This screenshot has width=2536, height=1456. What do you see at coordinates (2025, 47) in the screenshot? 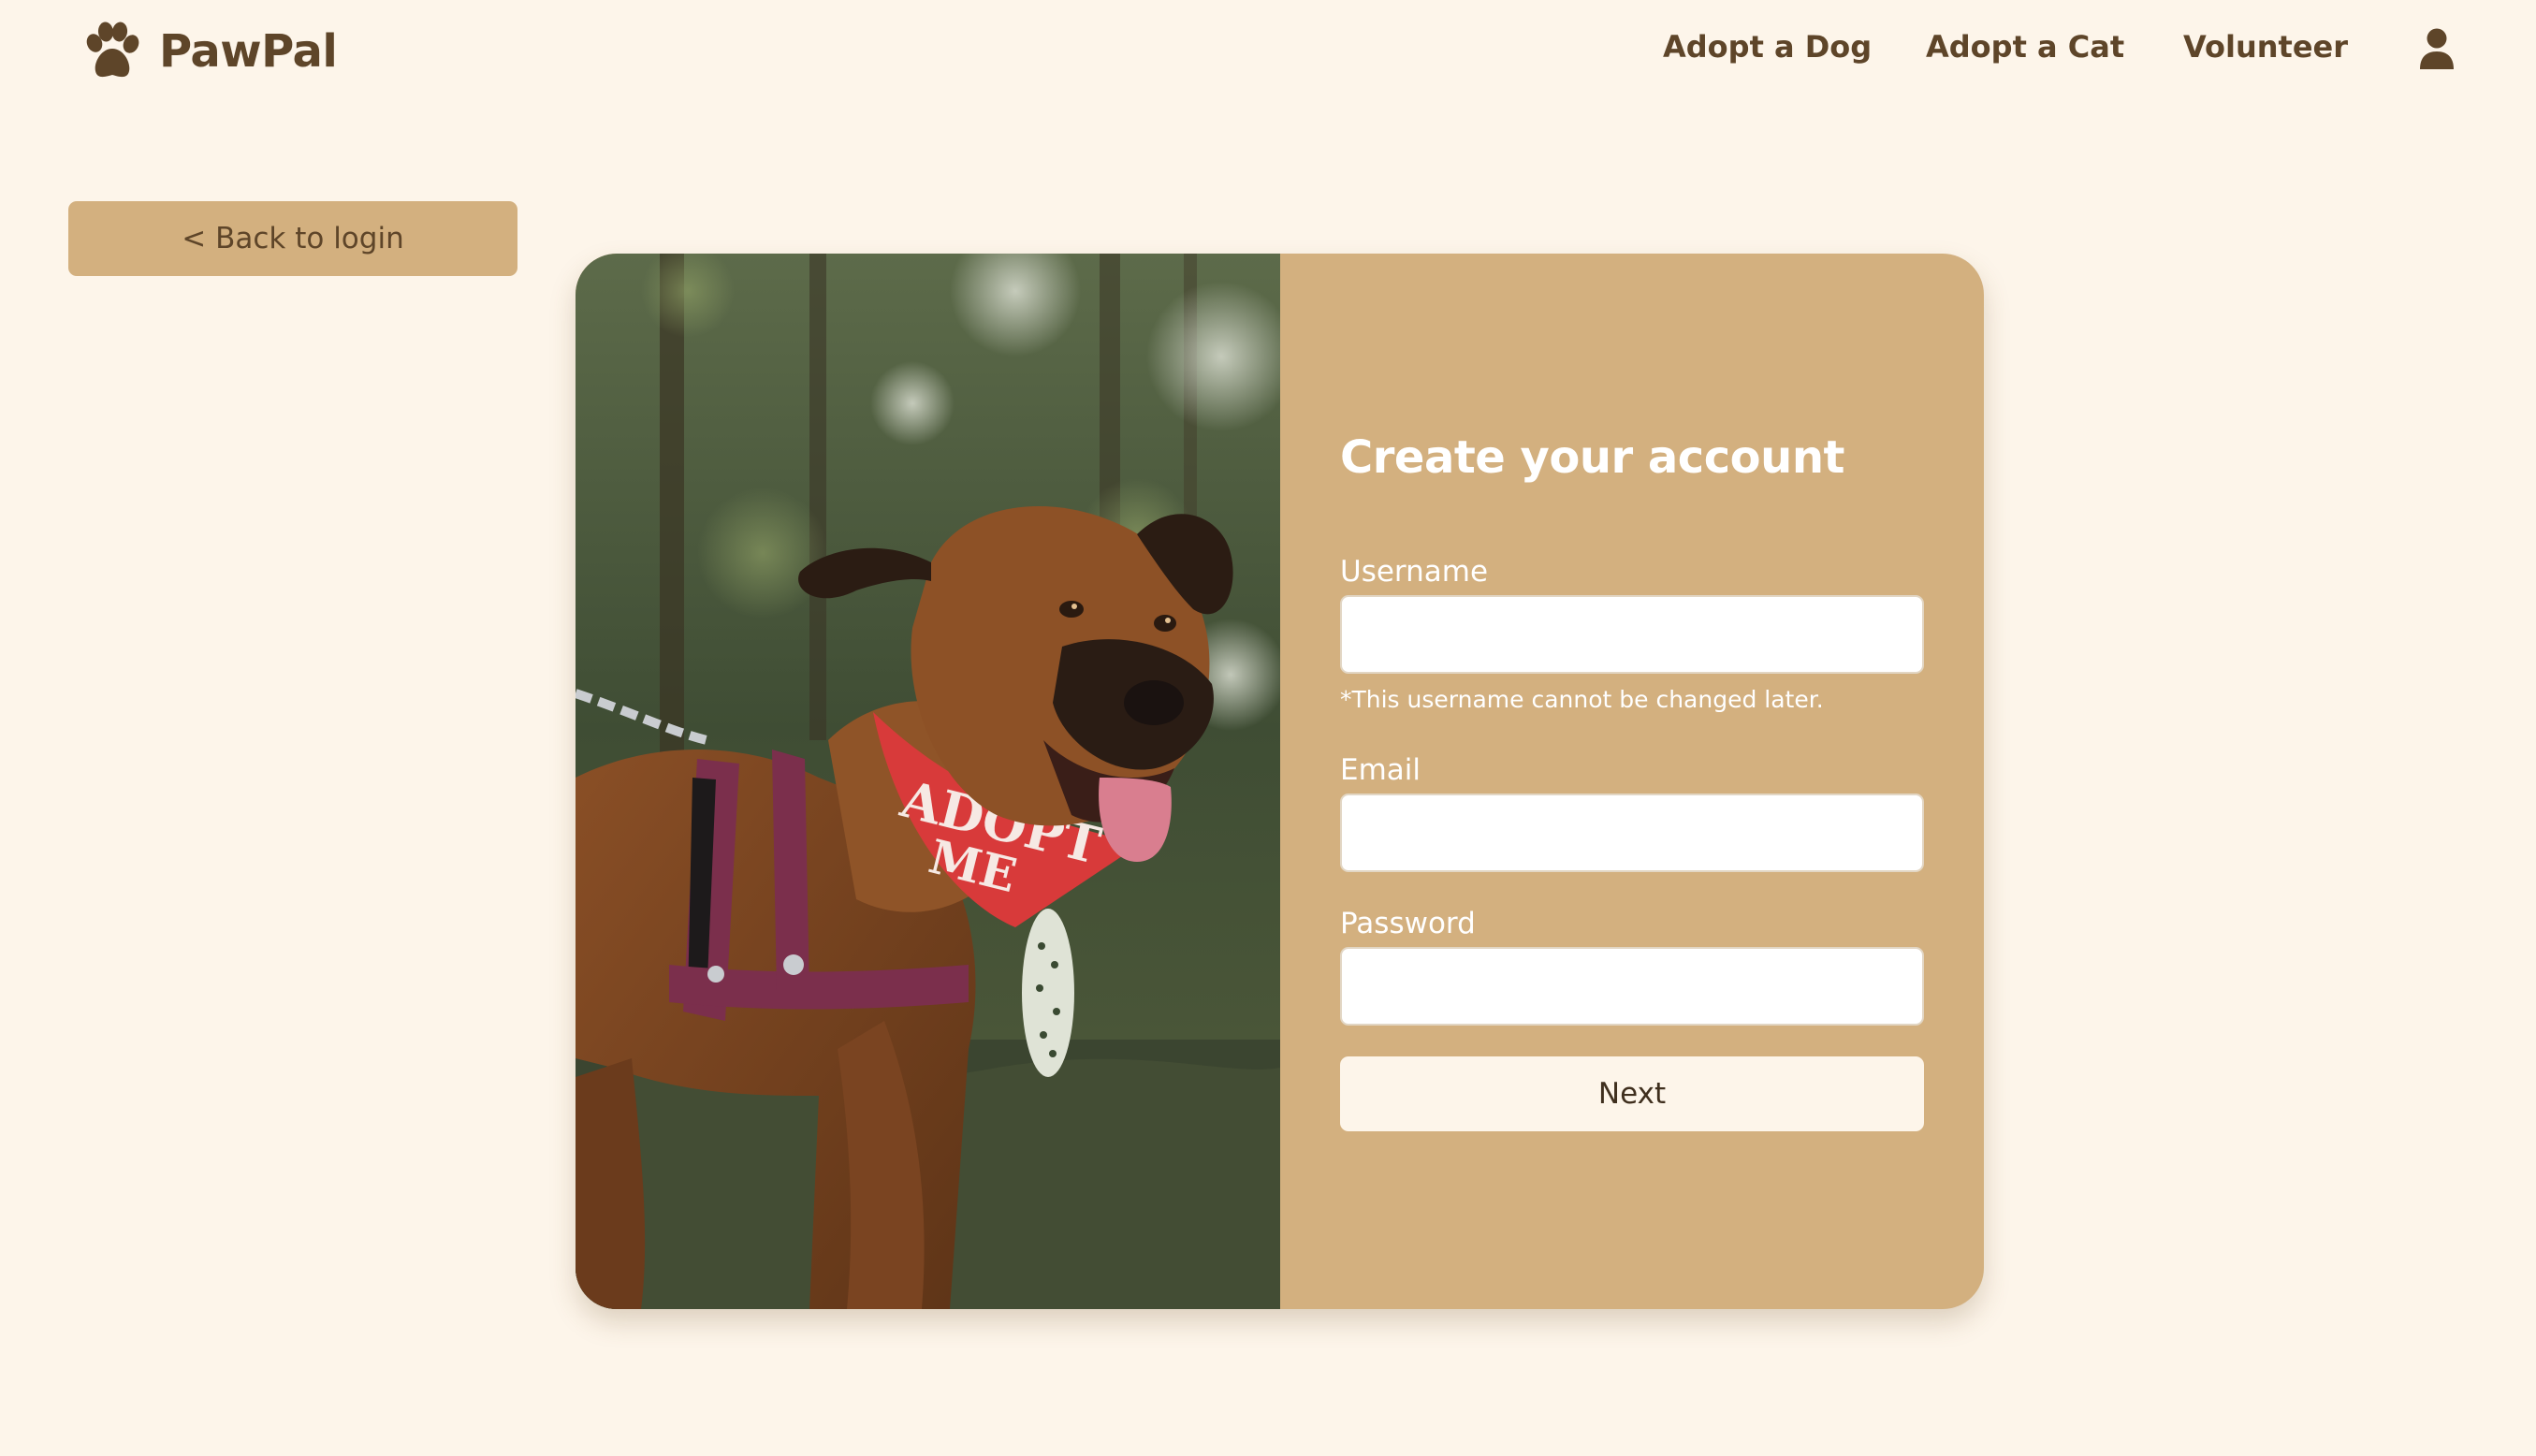
I see `nav-adopt-cat: Adopt a Cat` at bounding box center [2025, 47].